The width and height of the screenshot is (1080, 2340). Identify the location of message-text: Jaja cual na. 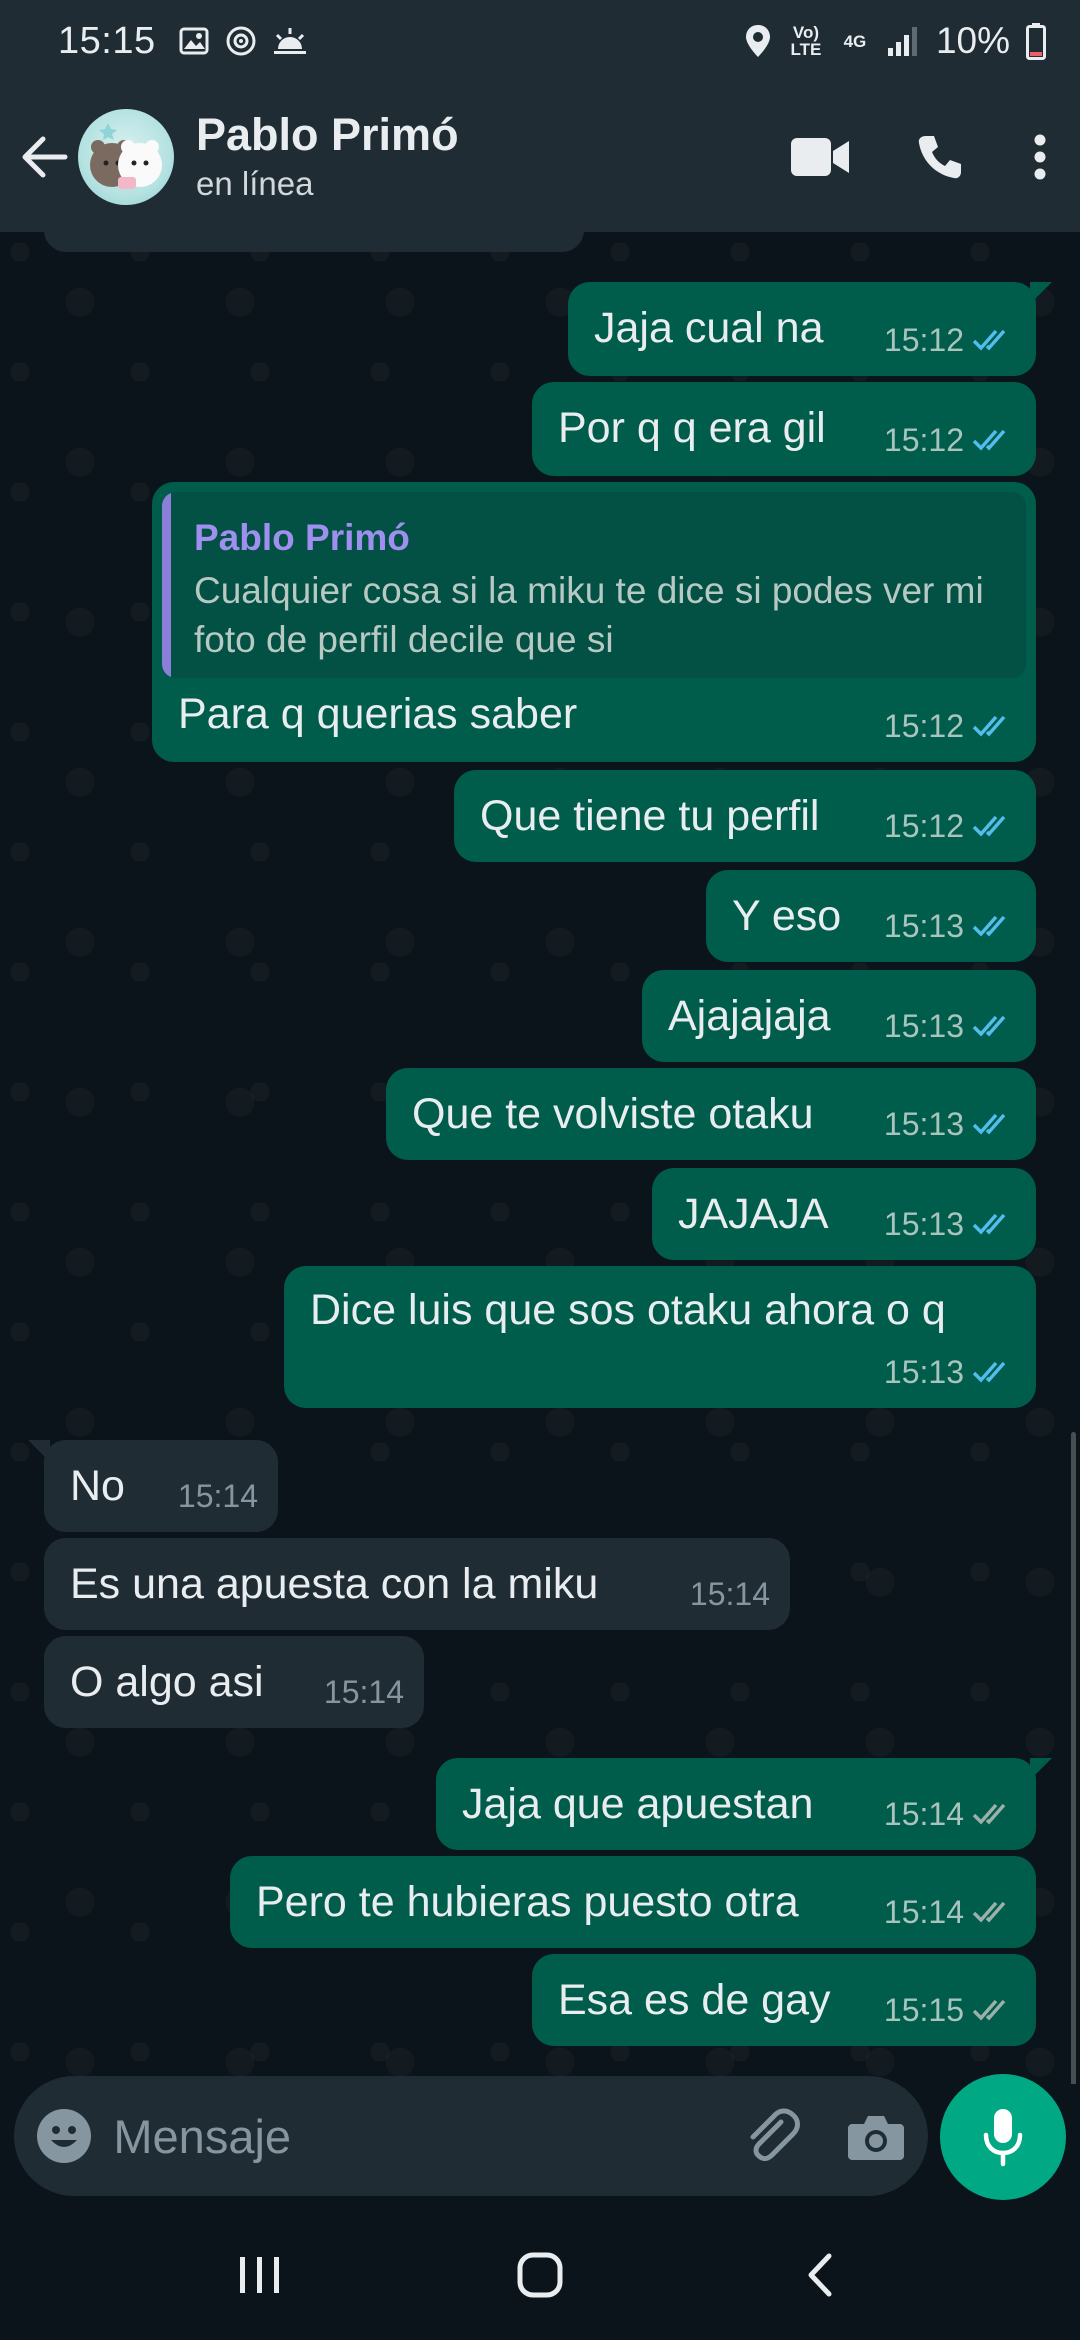
(709, 328).